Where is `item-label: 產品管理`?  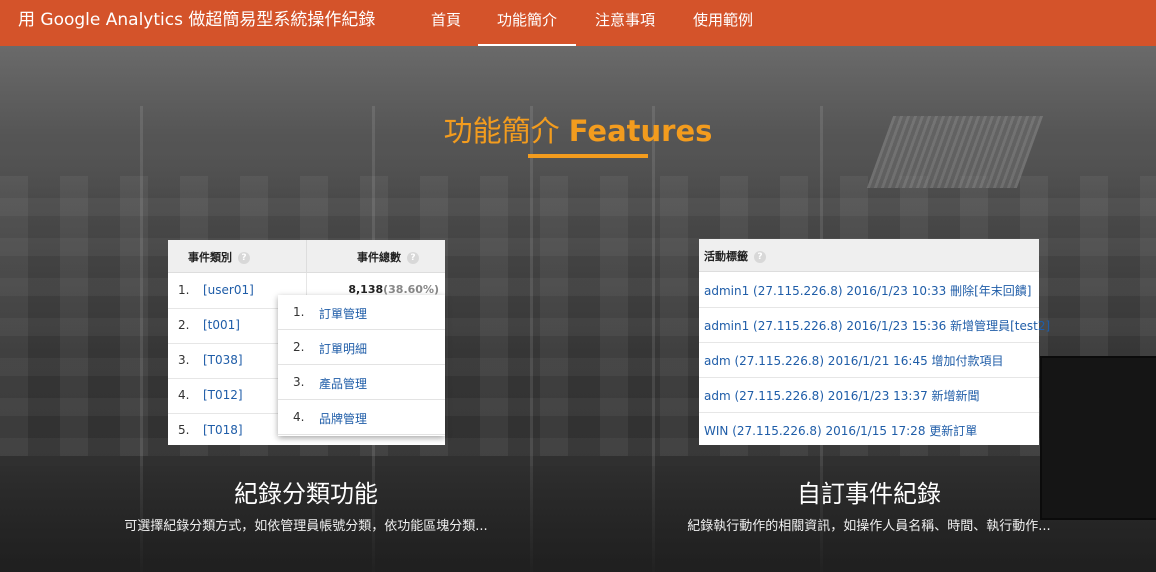 item-label: 產品管理 is located at coordinates (343, 384).